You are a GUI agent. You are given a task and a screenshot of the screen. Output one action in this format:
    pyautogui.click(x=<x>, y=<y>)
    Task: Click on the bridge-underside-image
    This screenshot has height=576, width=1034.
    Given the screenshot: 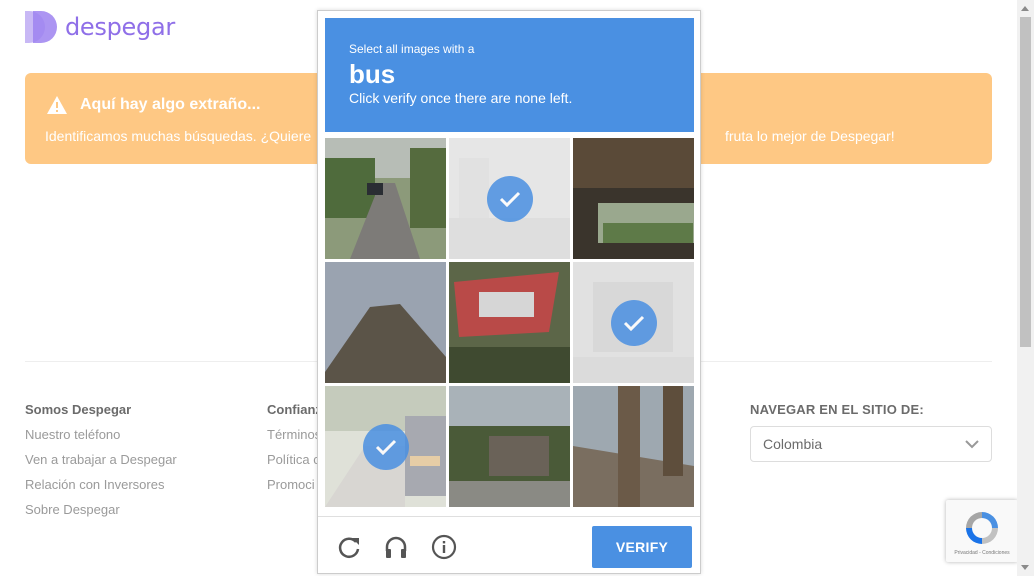 What is the action you would take?
    pyautogui.click(x=633, y=198)
    